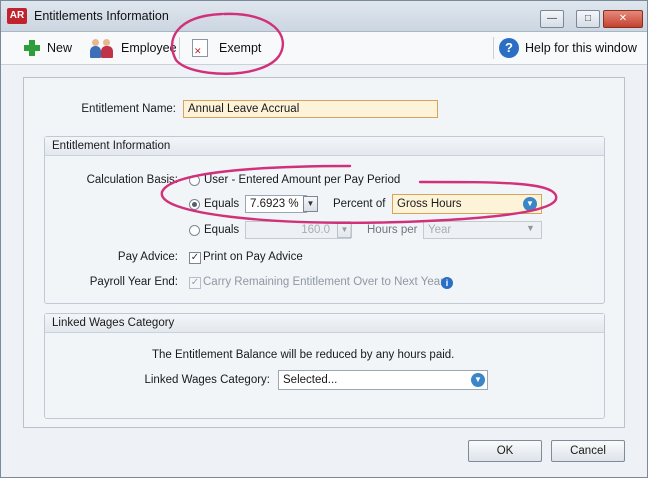 Image resolution: width=648 pixels, height=478 pixels. Describe the element at coordinates (207, 380) in the screenshot. I see `linked-wages-category-label: Linked Wages Category:` at that location.